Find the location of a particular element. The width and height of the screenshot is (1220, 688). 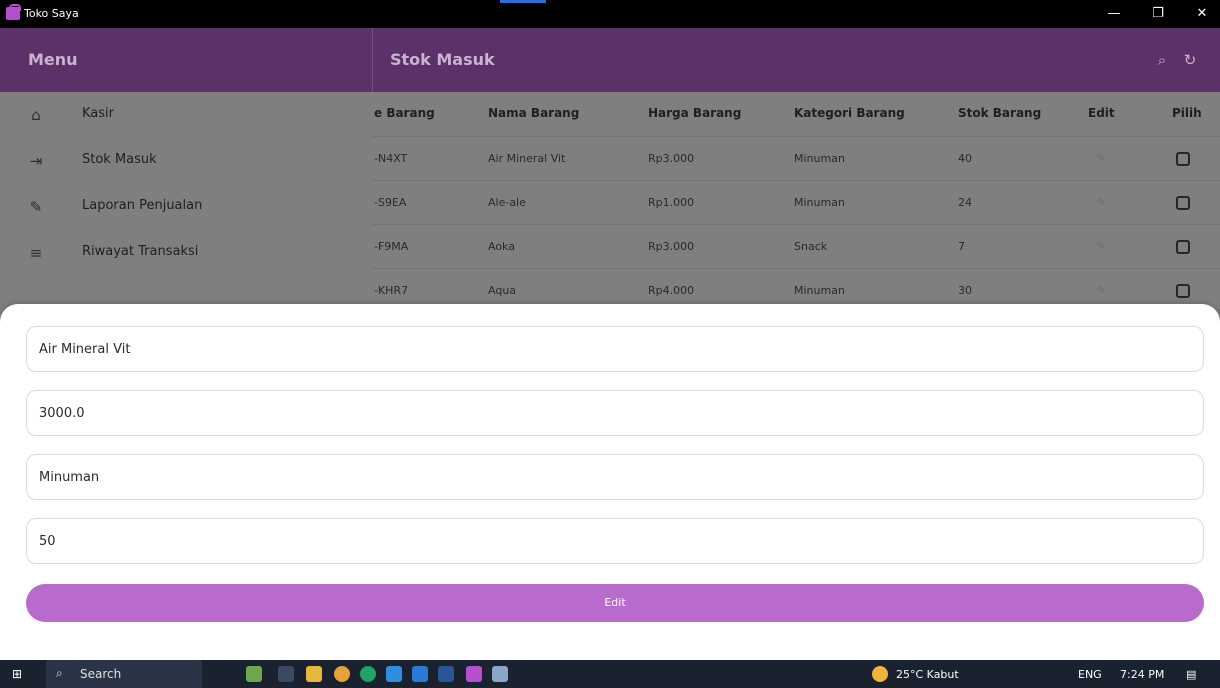

column-header-kategori: Kategori Barang is located at coordinates (849, 113).